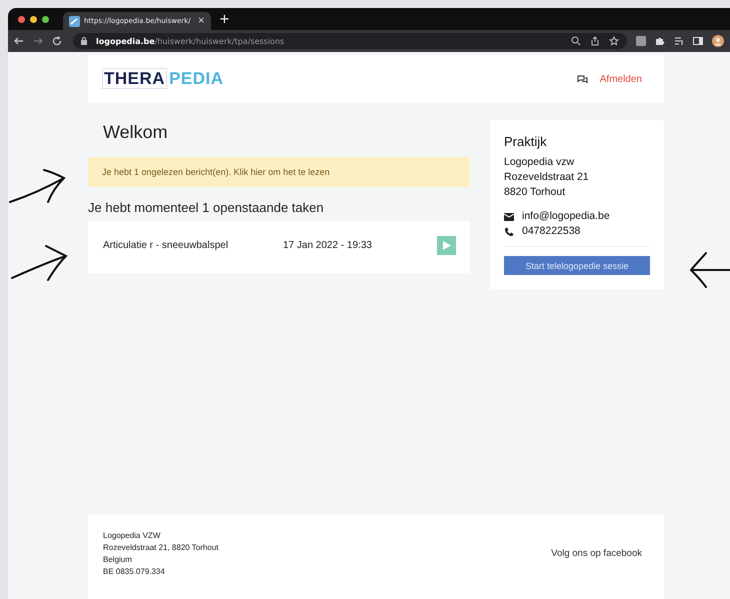  Describe the element at coordinates (595, 41) in the screenshot. I see `share-icon` at that location.